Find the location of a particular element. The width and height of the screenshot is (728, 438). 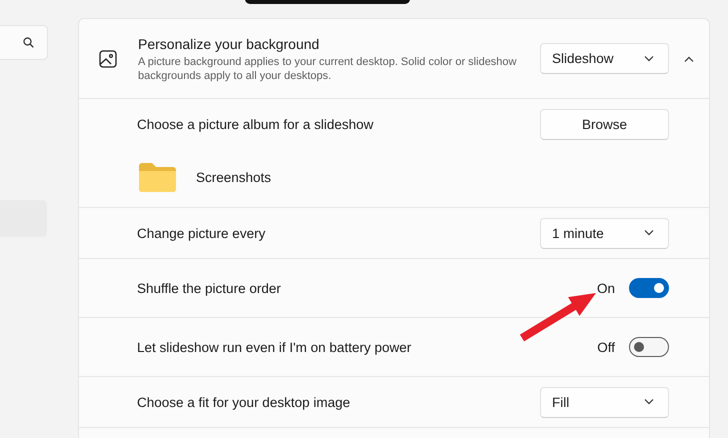

dropdown-value: Slideshow is located at coordinates (583, 58).